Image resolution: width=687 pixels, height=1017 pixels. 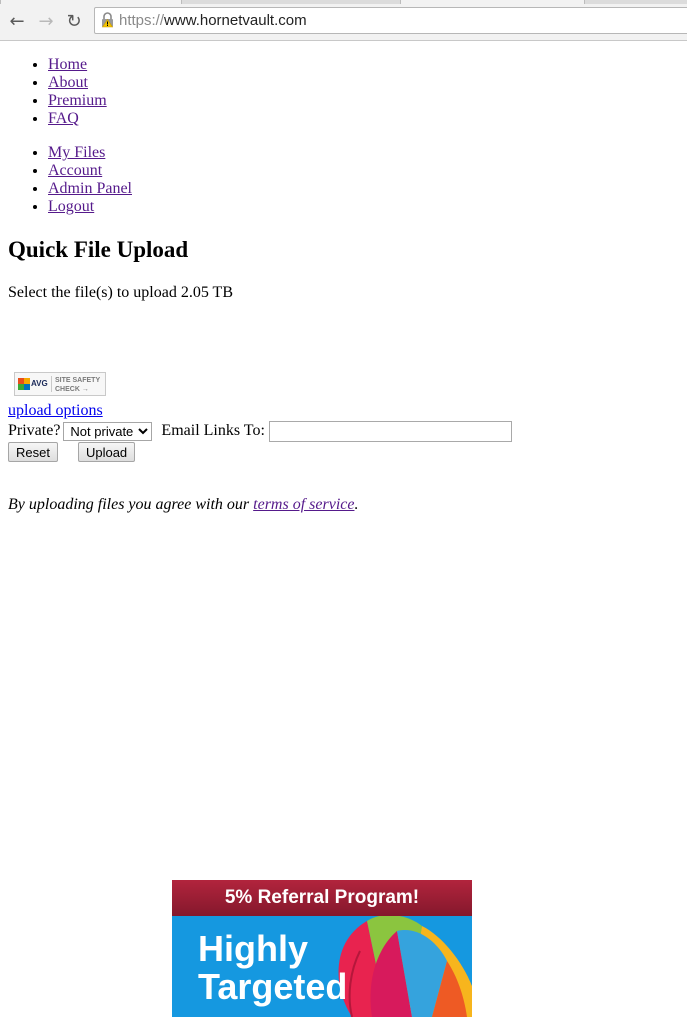 I want to click on email-links-label: Email Links To:, so click(x=213, y=430).